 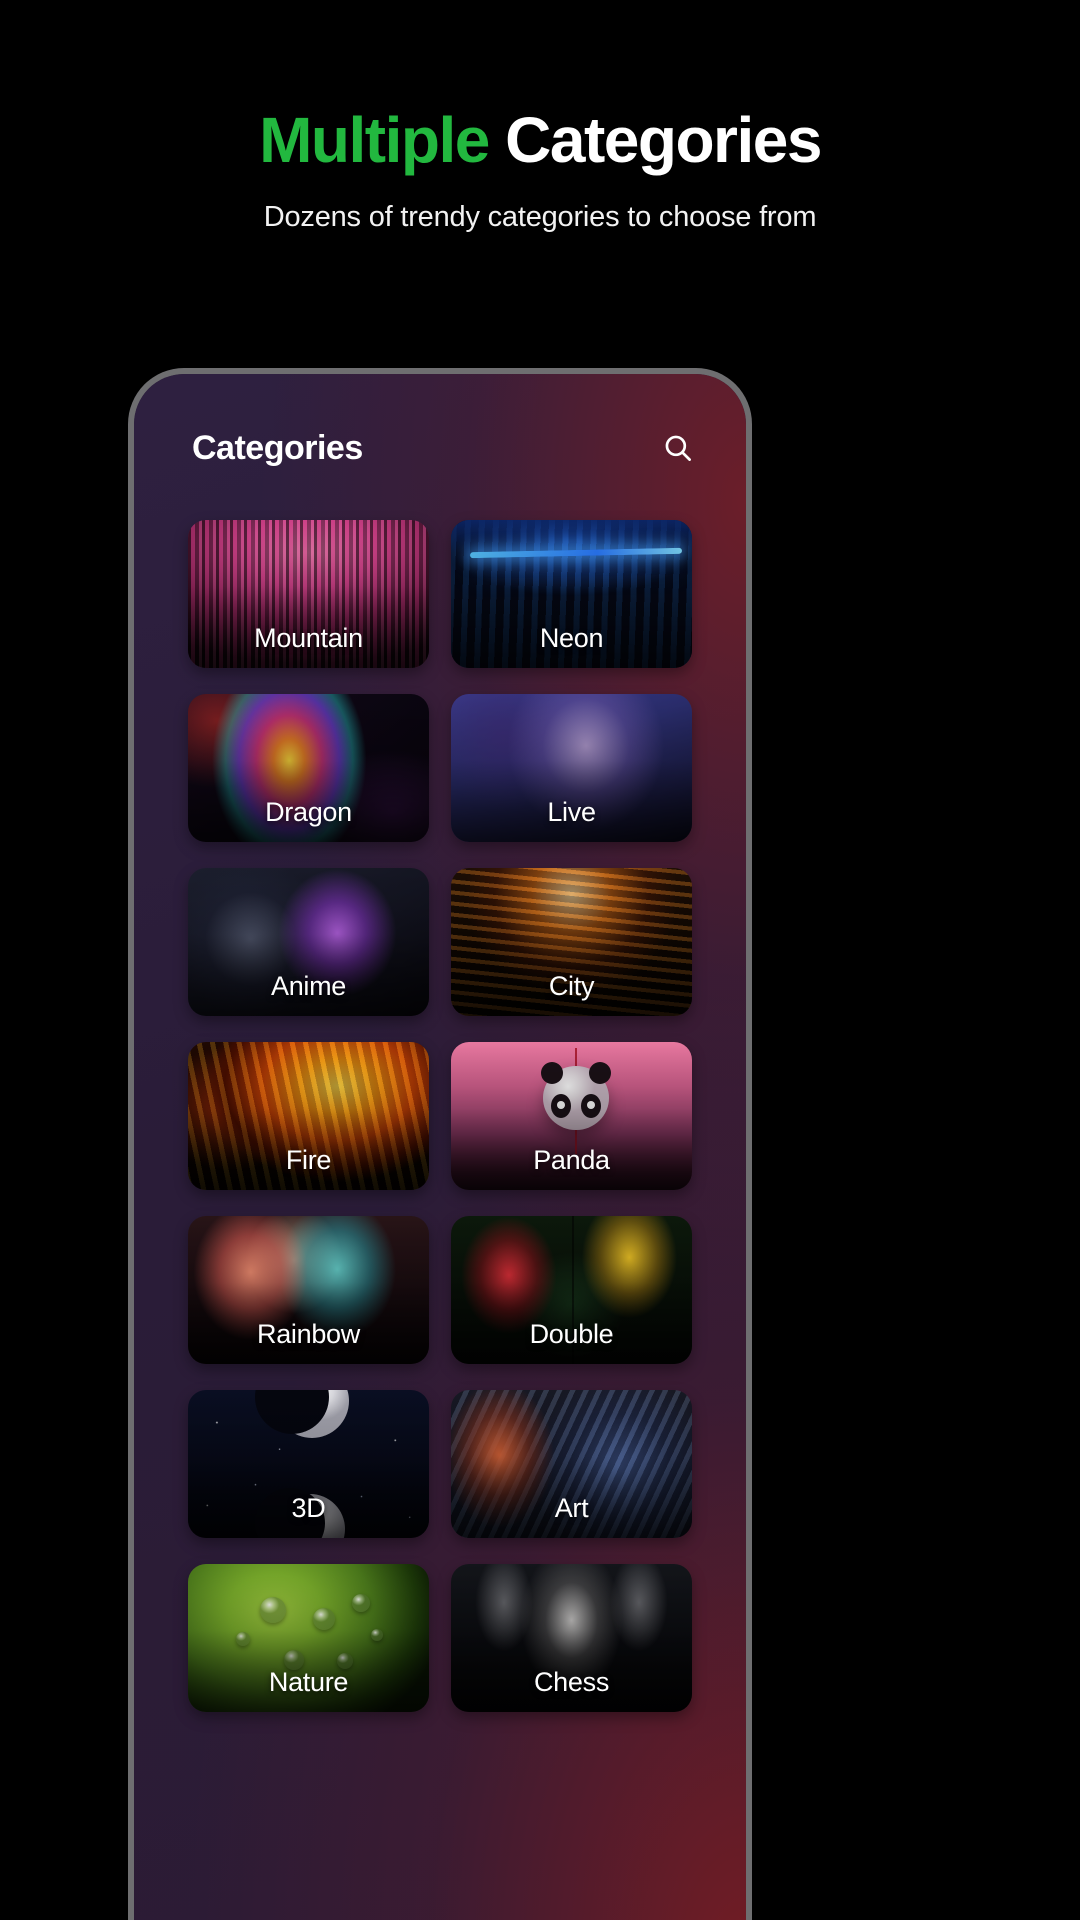 I want to click on page-title-accent: Multiple, so click(x=374, y=140).